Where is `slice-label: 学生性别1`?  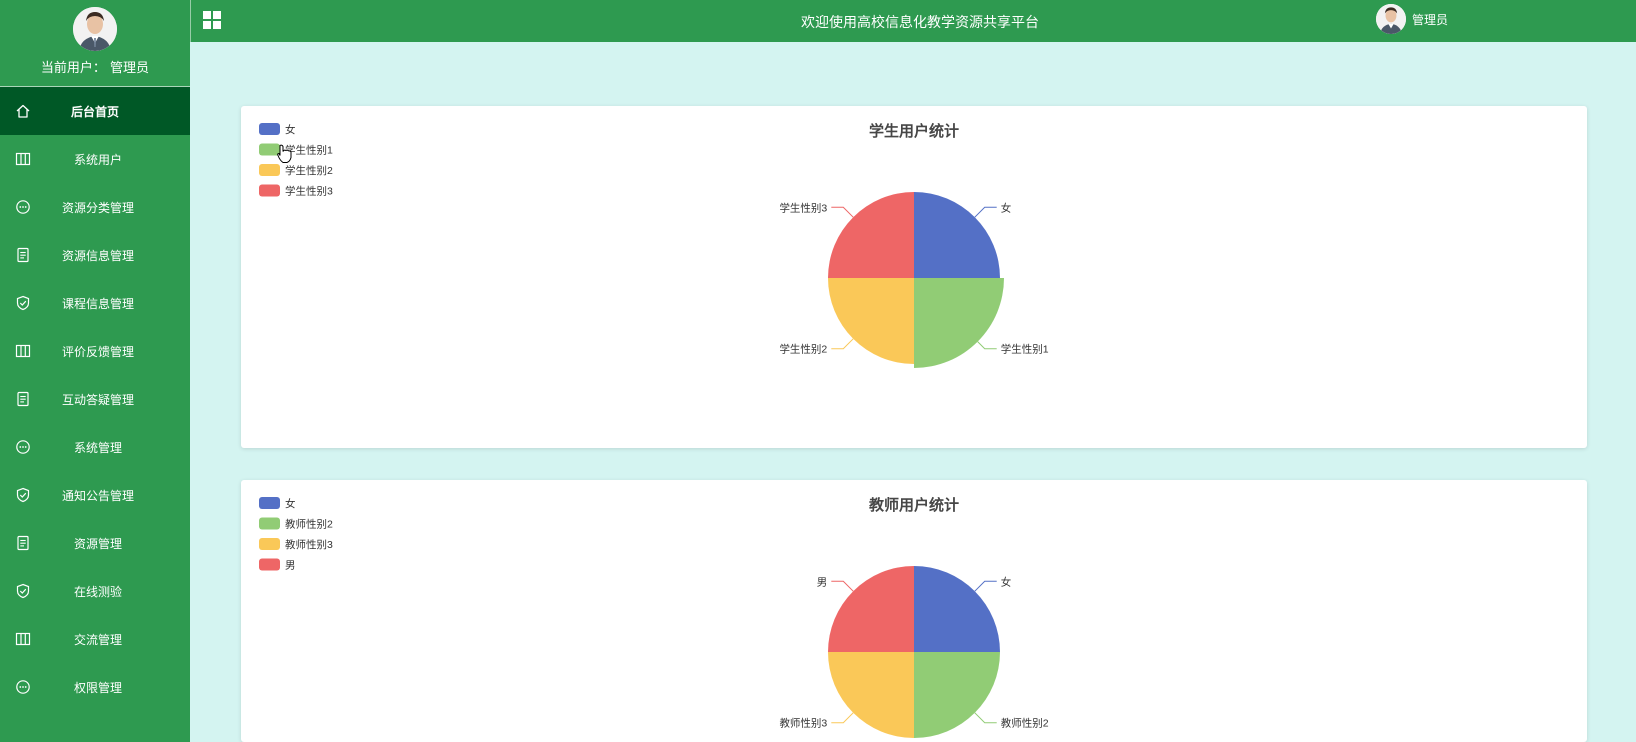 slice-label: 学生性别1 is located at coordinates (1025, 349).